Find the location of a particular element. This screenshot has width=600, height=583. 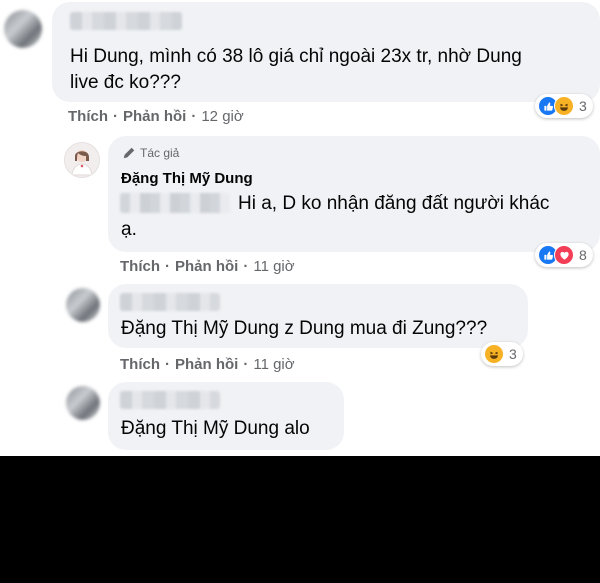

author-avatar is located at coordinates (82, 160).